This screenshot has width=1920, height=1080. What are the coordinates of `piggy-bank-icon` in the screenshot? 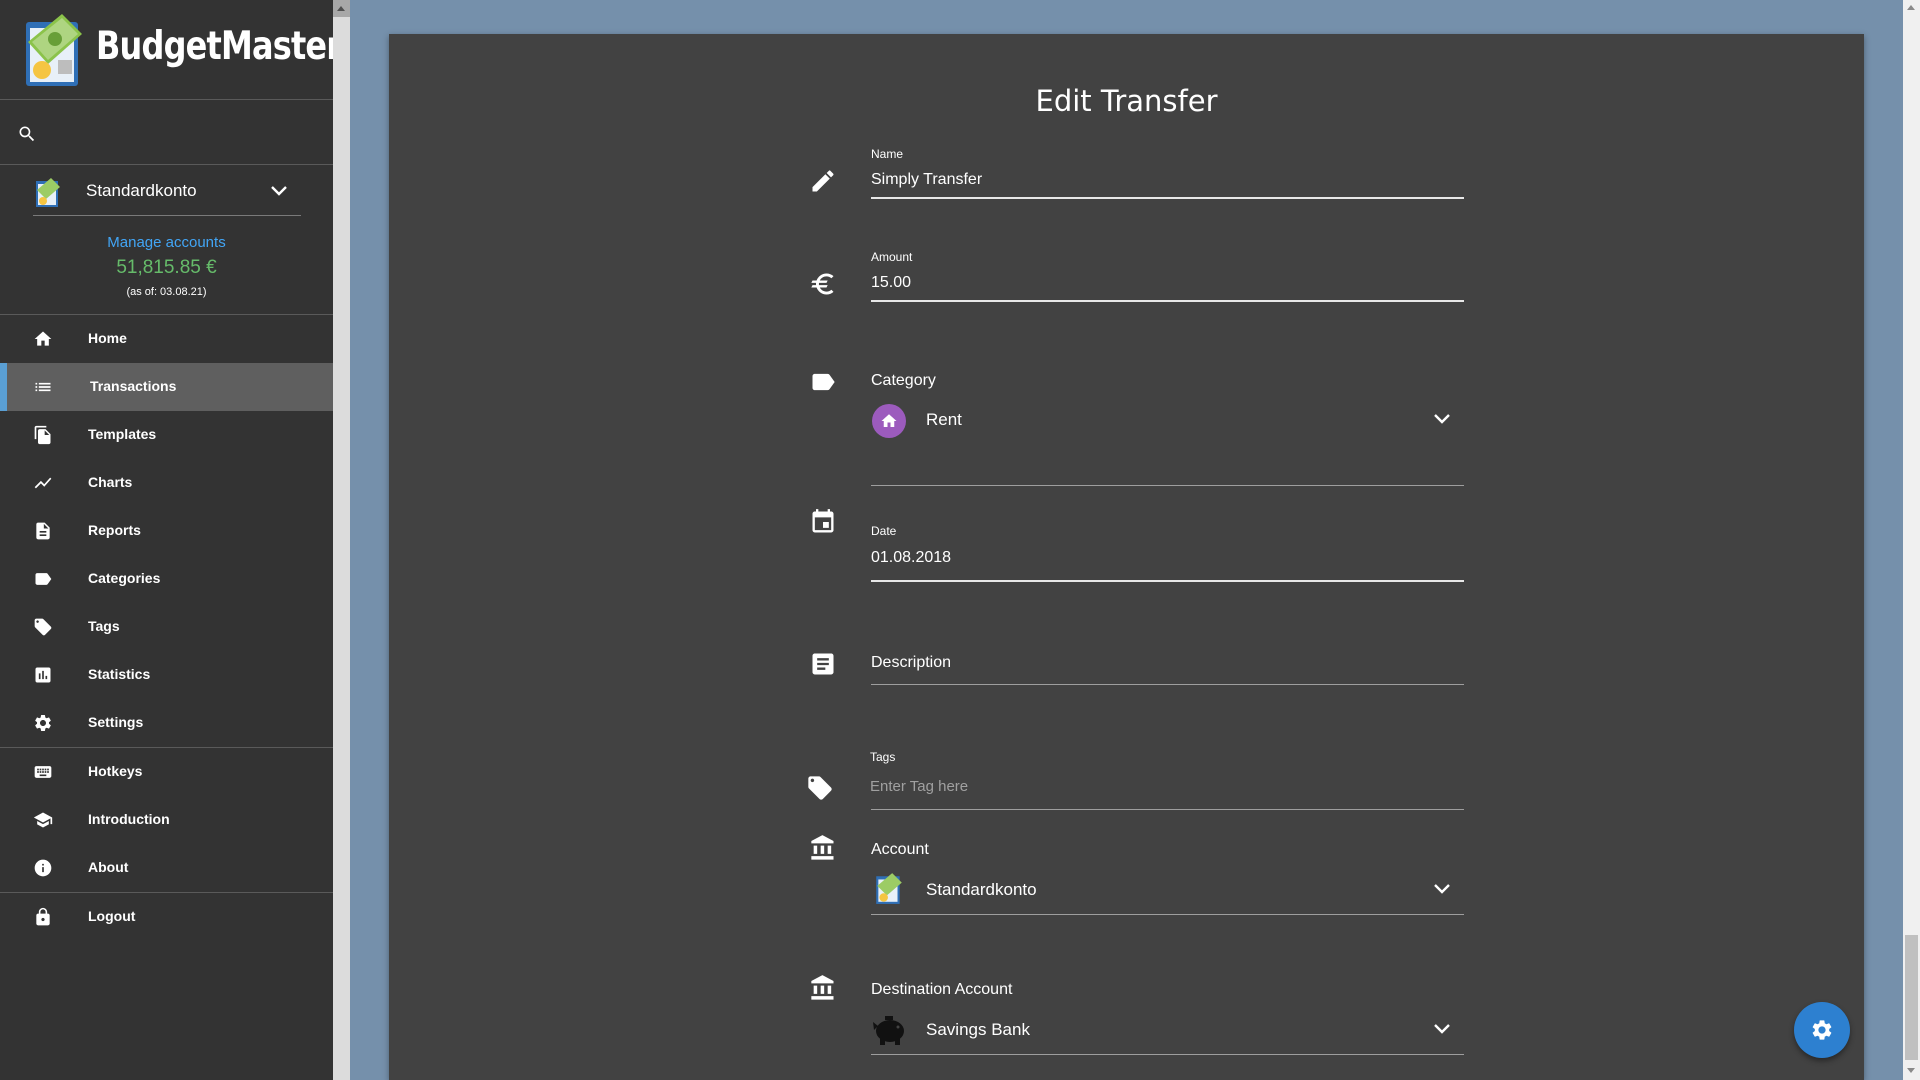 It's located at (888, 1030).